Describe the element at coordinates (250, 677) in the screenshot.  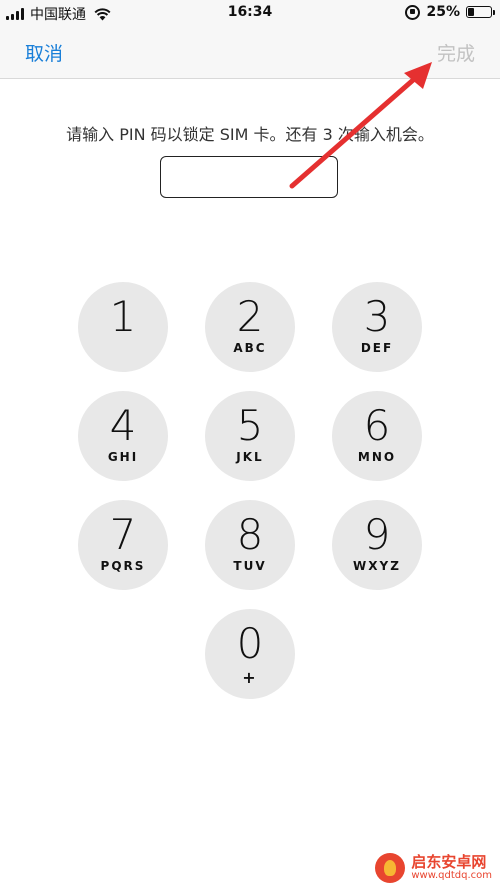
I see `key-letters: +` at that location.